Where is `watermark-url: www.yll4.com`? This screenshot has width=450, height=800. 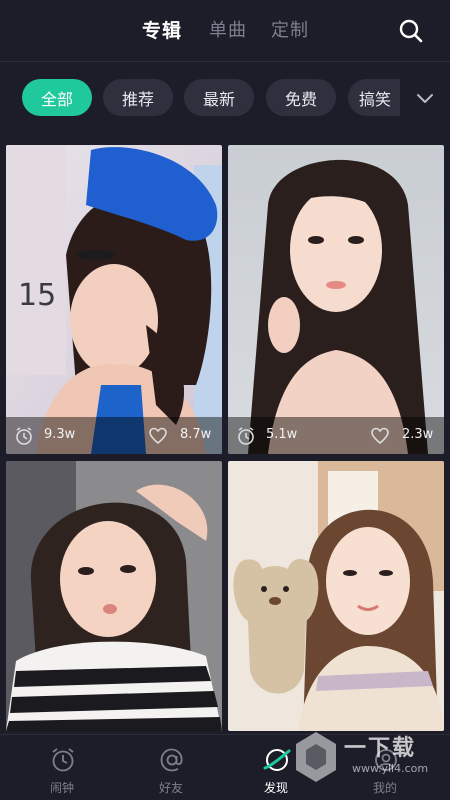
watermark-url: www.yll4.com is located at coordinates (390, 768).